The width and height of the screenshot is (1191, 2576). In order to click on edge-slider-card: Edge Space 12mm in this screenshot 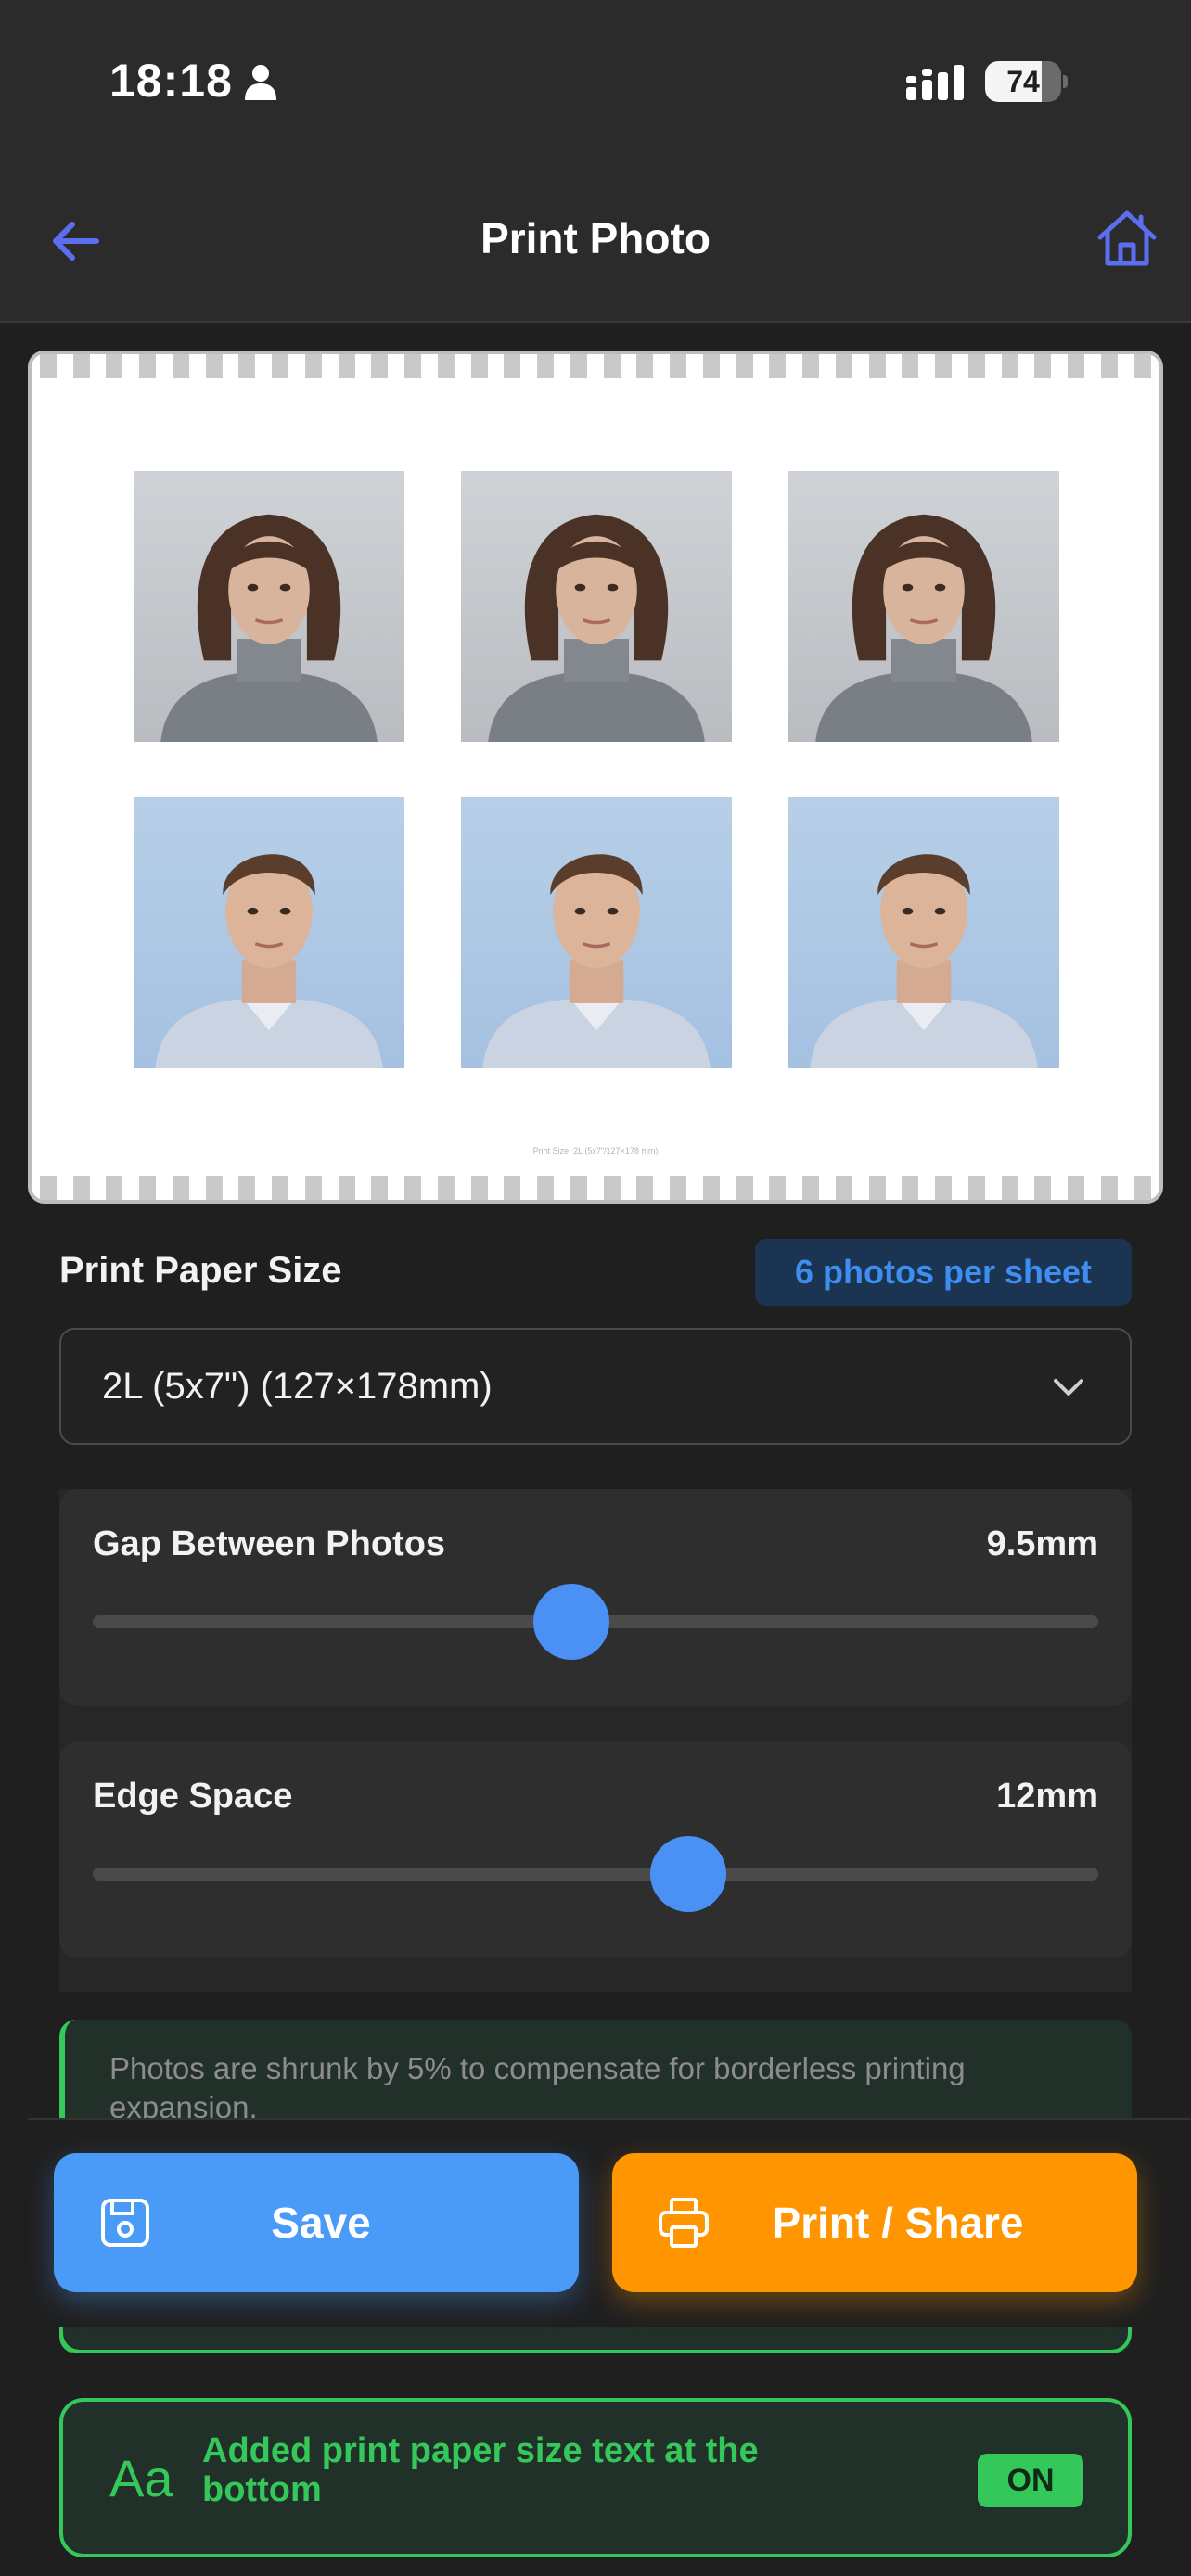, I will do `click(595, 1849)`.